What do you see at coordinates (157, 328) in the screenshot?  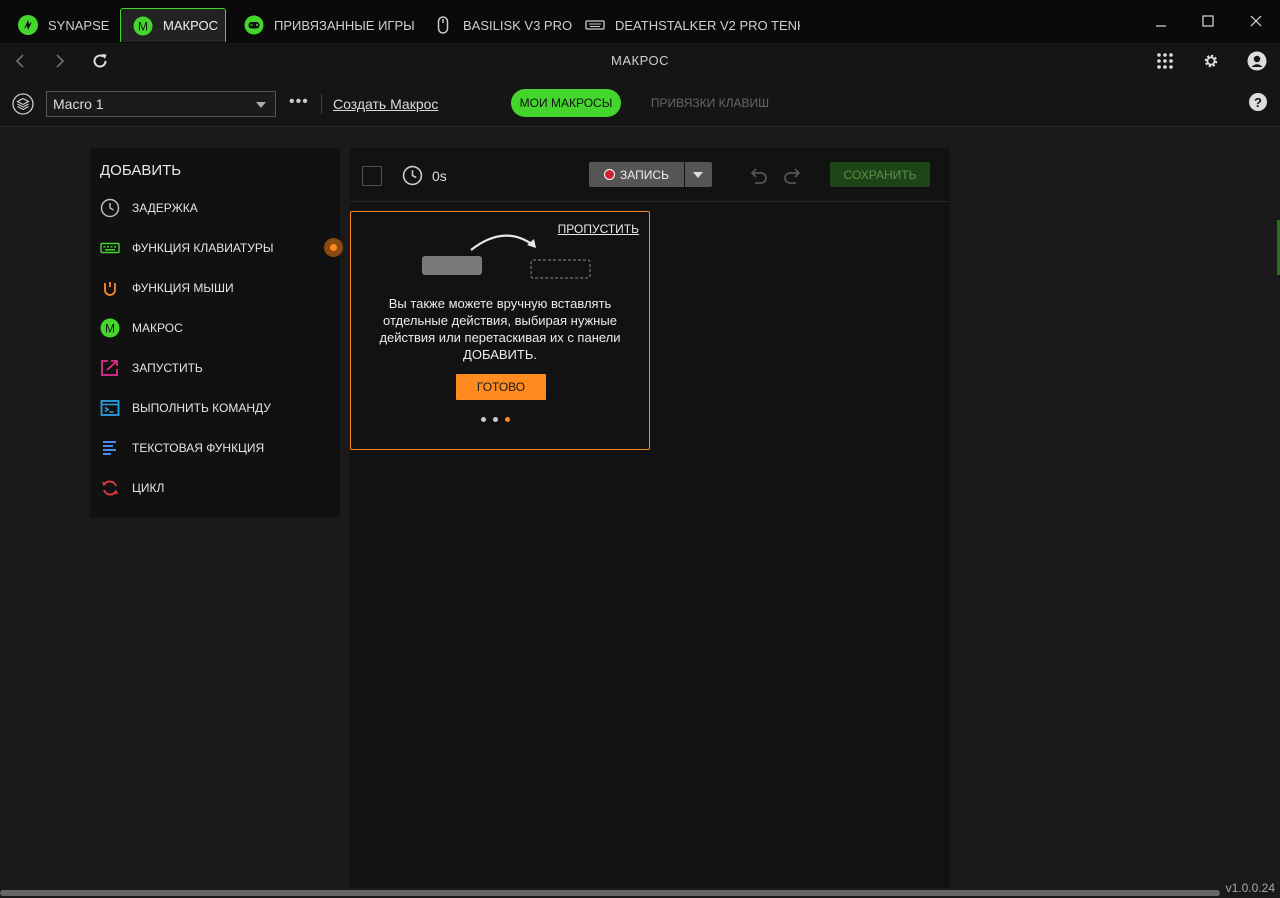 I see `add-item-label: МАКРОС` at bounding box center [157, 328].